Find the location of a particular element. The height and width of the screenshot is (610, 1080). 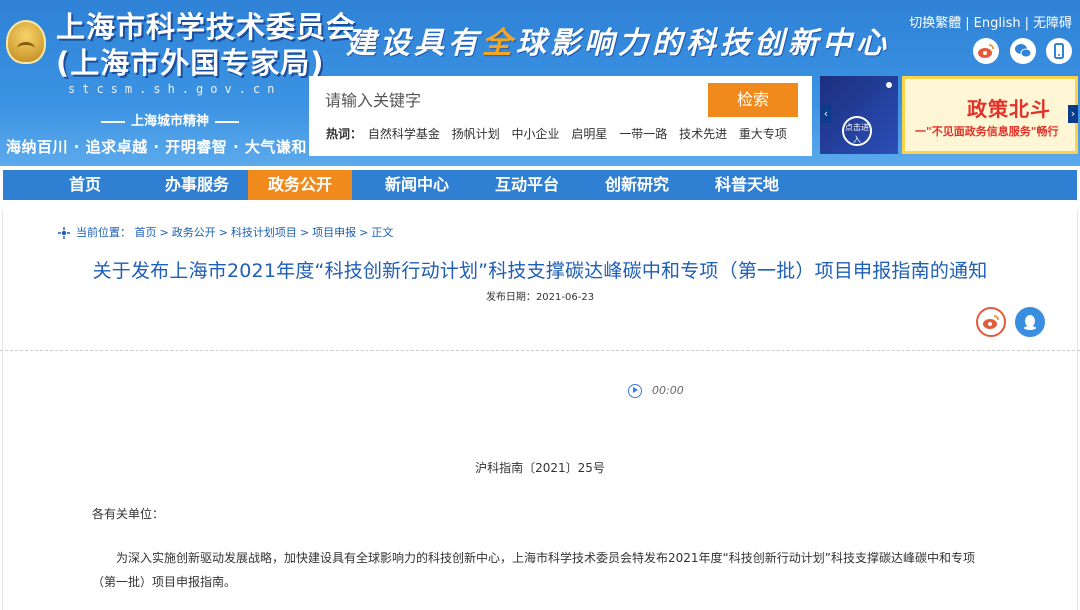

breadcrumb-application: 项目申报 is located at coordinates (334, 232).